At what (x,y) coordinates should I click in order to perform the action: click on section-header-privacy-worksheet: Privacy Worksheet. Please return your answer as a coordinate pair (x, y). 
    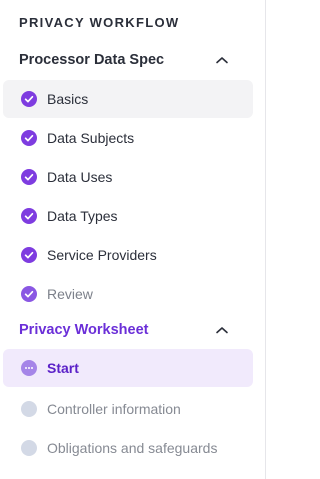
    Looking at the image, I should click on (126, 330).